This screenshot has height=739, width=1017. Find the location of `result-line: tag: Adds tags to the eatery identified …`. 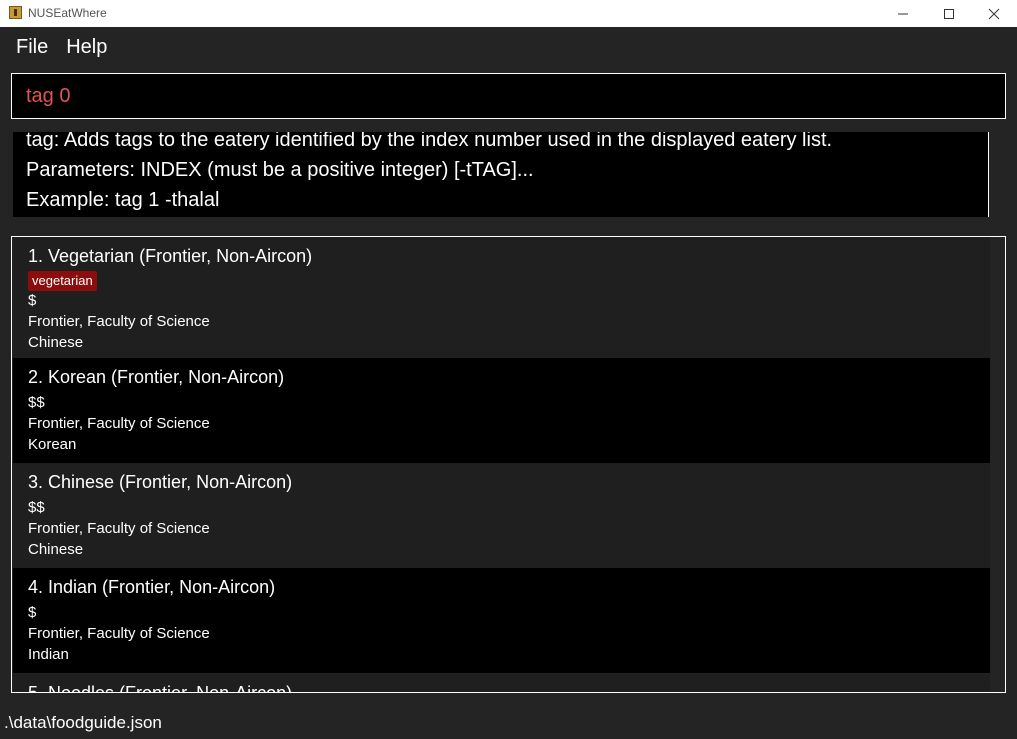

result-line: tag: Adds tags to the eatery identified … is located at coordinates (429, 141).